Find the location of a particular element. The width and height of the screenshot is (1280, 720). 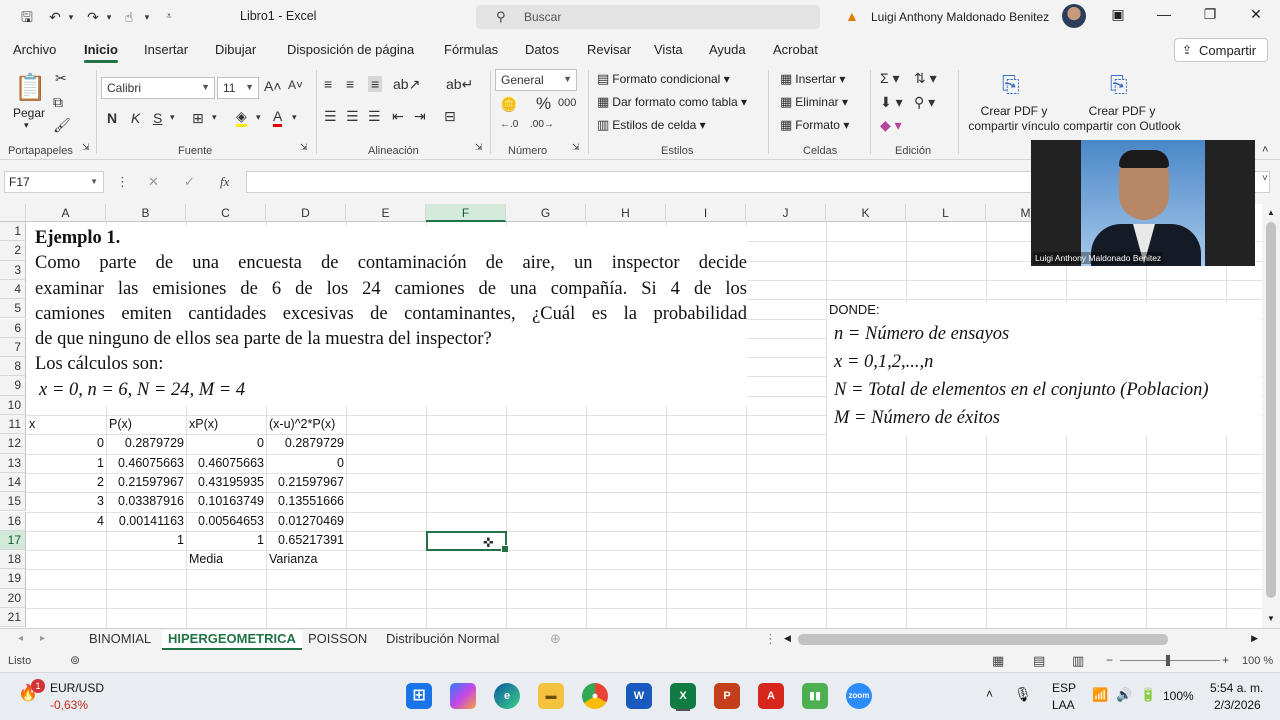

scroll-down-icon: ▼ is located at coordinates (1271, 618).